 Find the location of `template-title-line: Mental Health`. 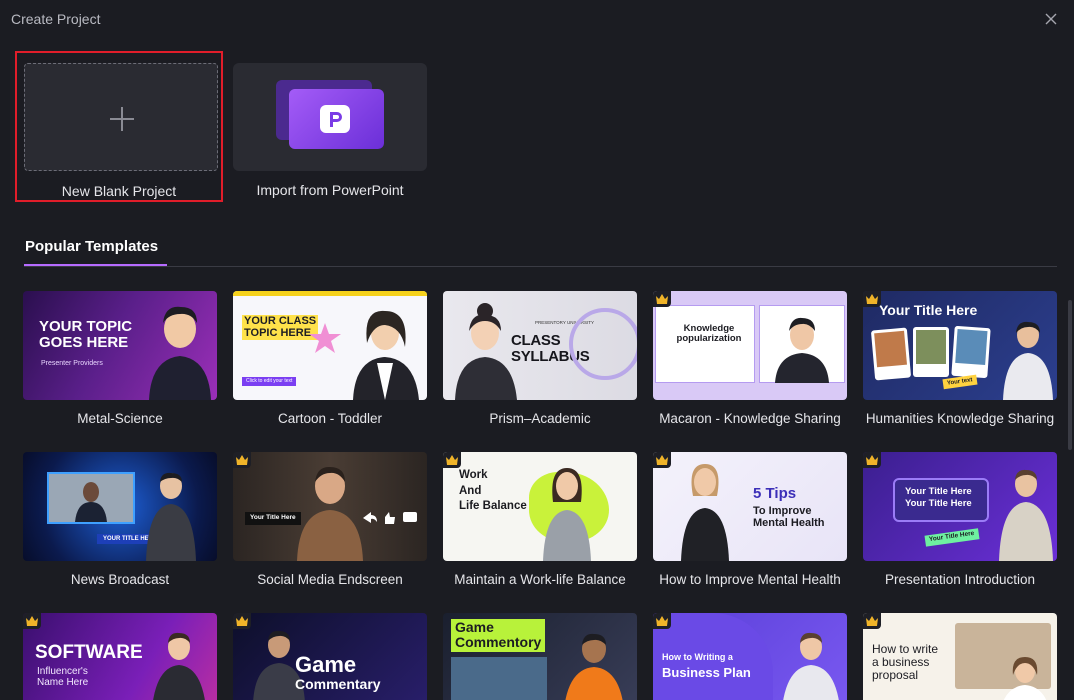

template-title-line: Mental Health is located at coordinates (789, 522).